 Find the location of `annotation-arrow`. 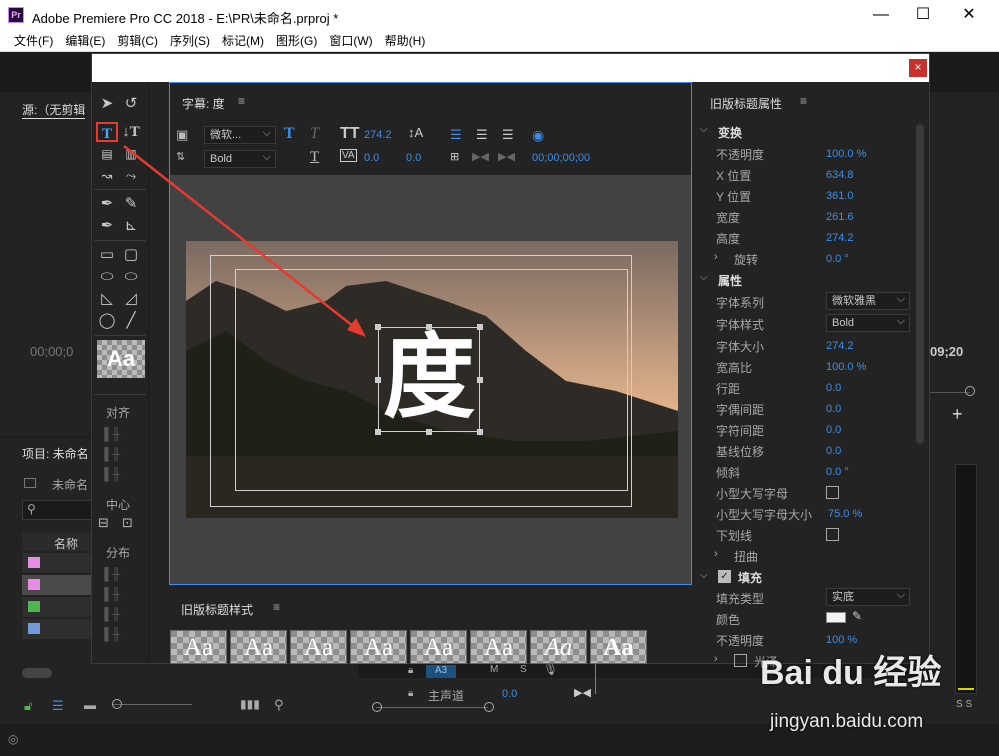

annotation-arrow is located at coordinates (244, 241).